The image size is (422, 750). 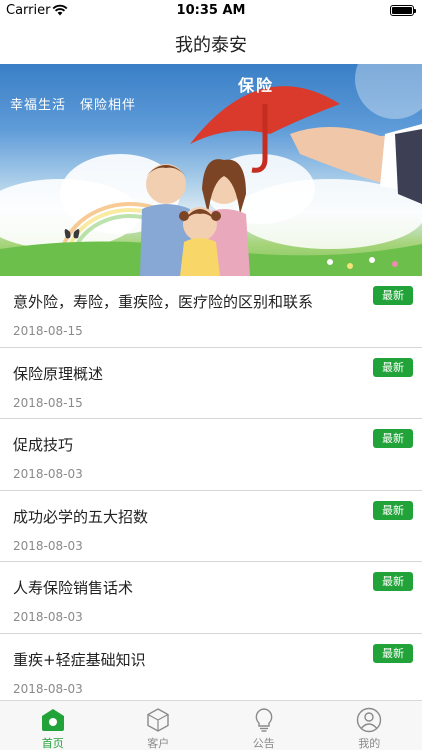 What do you see at coordinates (211, 666) in the screenshot?
I see `news-item: 重疾+轻症基础知识 2018-08-03 最新` at bounding box center [211, 666].